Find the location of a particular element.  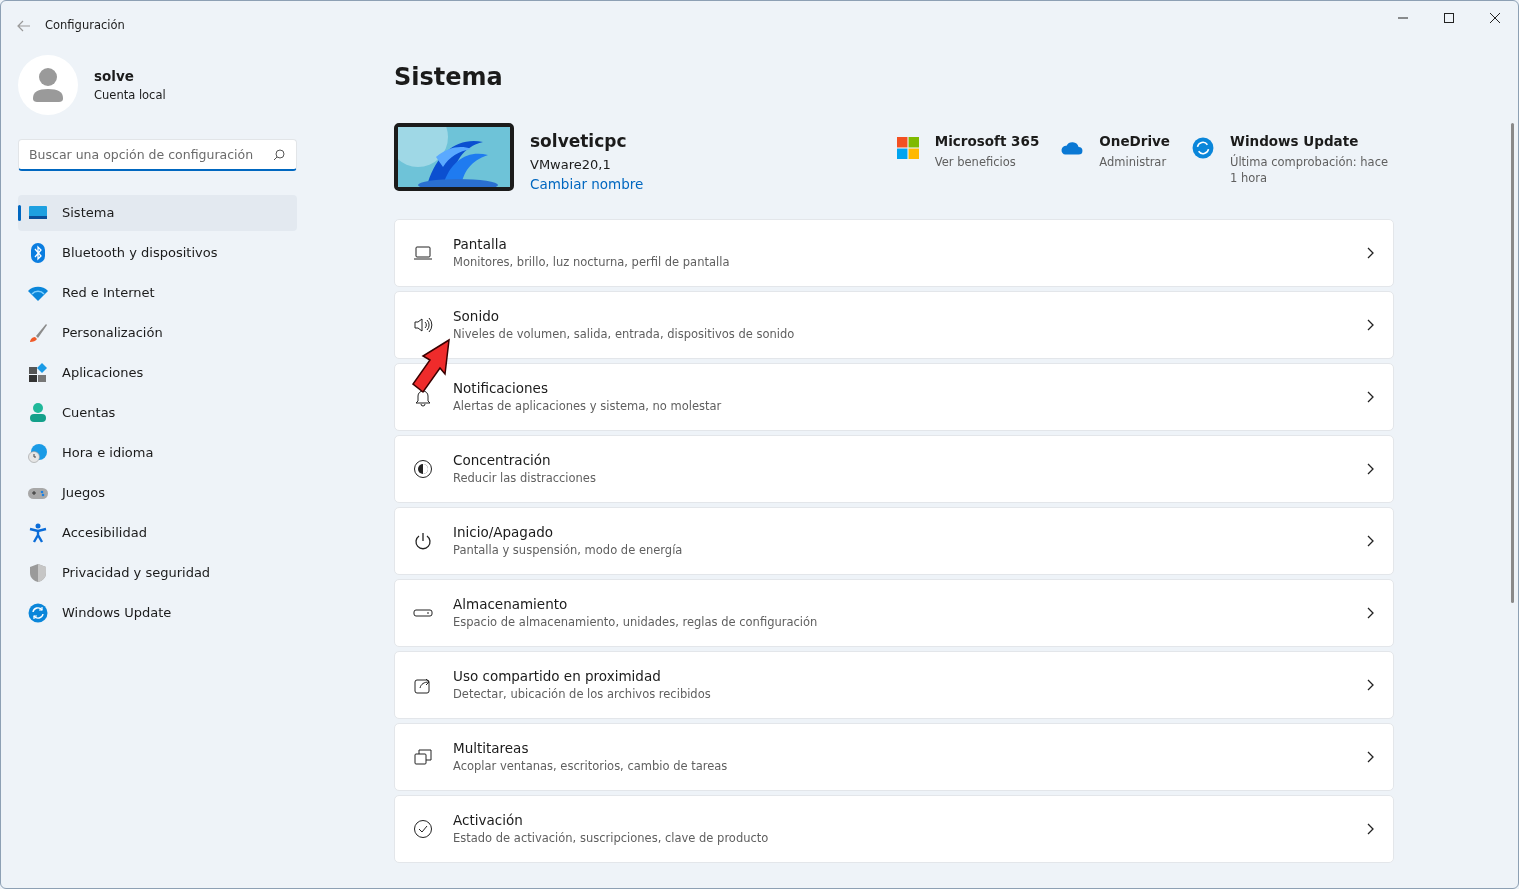

back-arrow-icon is located at coordinates (24, 26).